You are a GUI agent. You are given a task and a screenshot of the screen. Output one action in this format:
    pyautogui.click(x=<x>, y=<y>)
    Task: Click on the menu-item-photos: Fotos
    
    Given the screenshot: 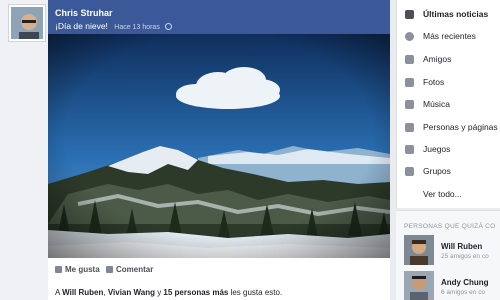 What is the action you would take?
    pyautogui.click(x=448, y=82)
    